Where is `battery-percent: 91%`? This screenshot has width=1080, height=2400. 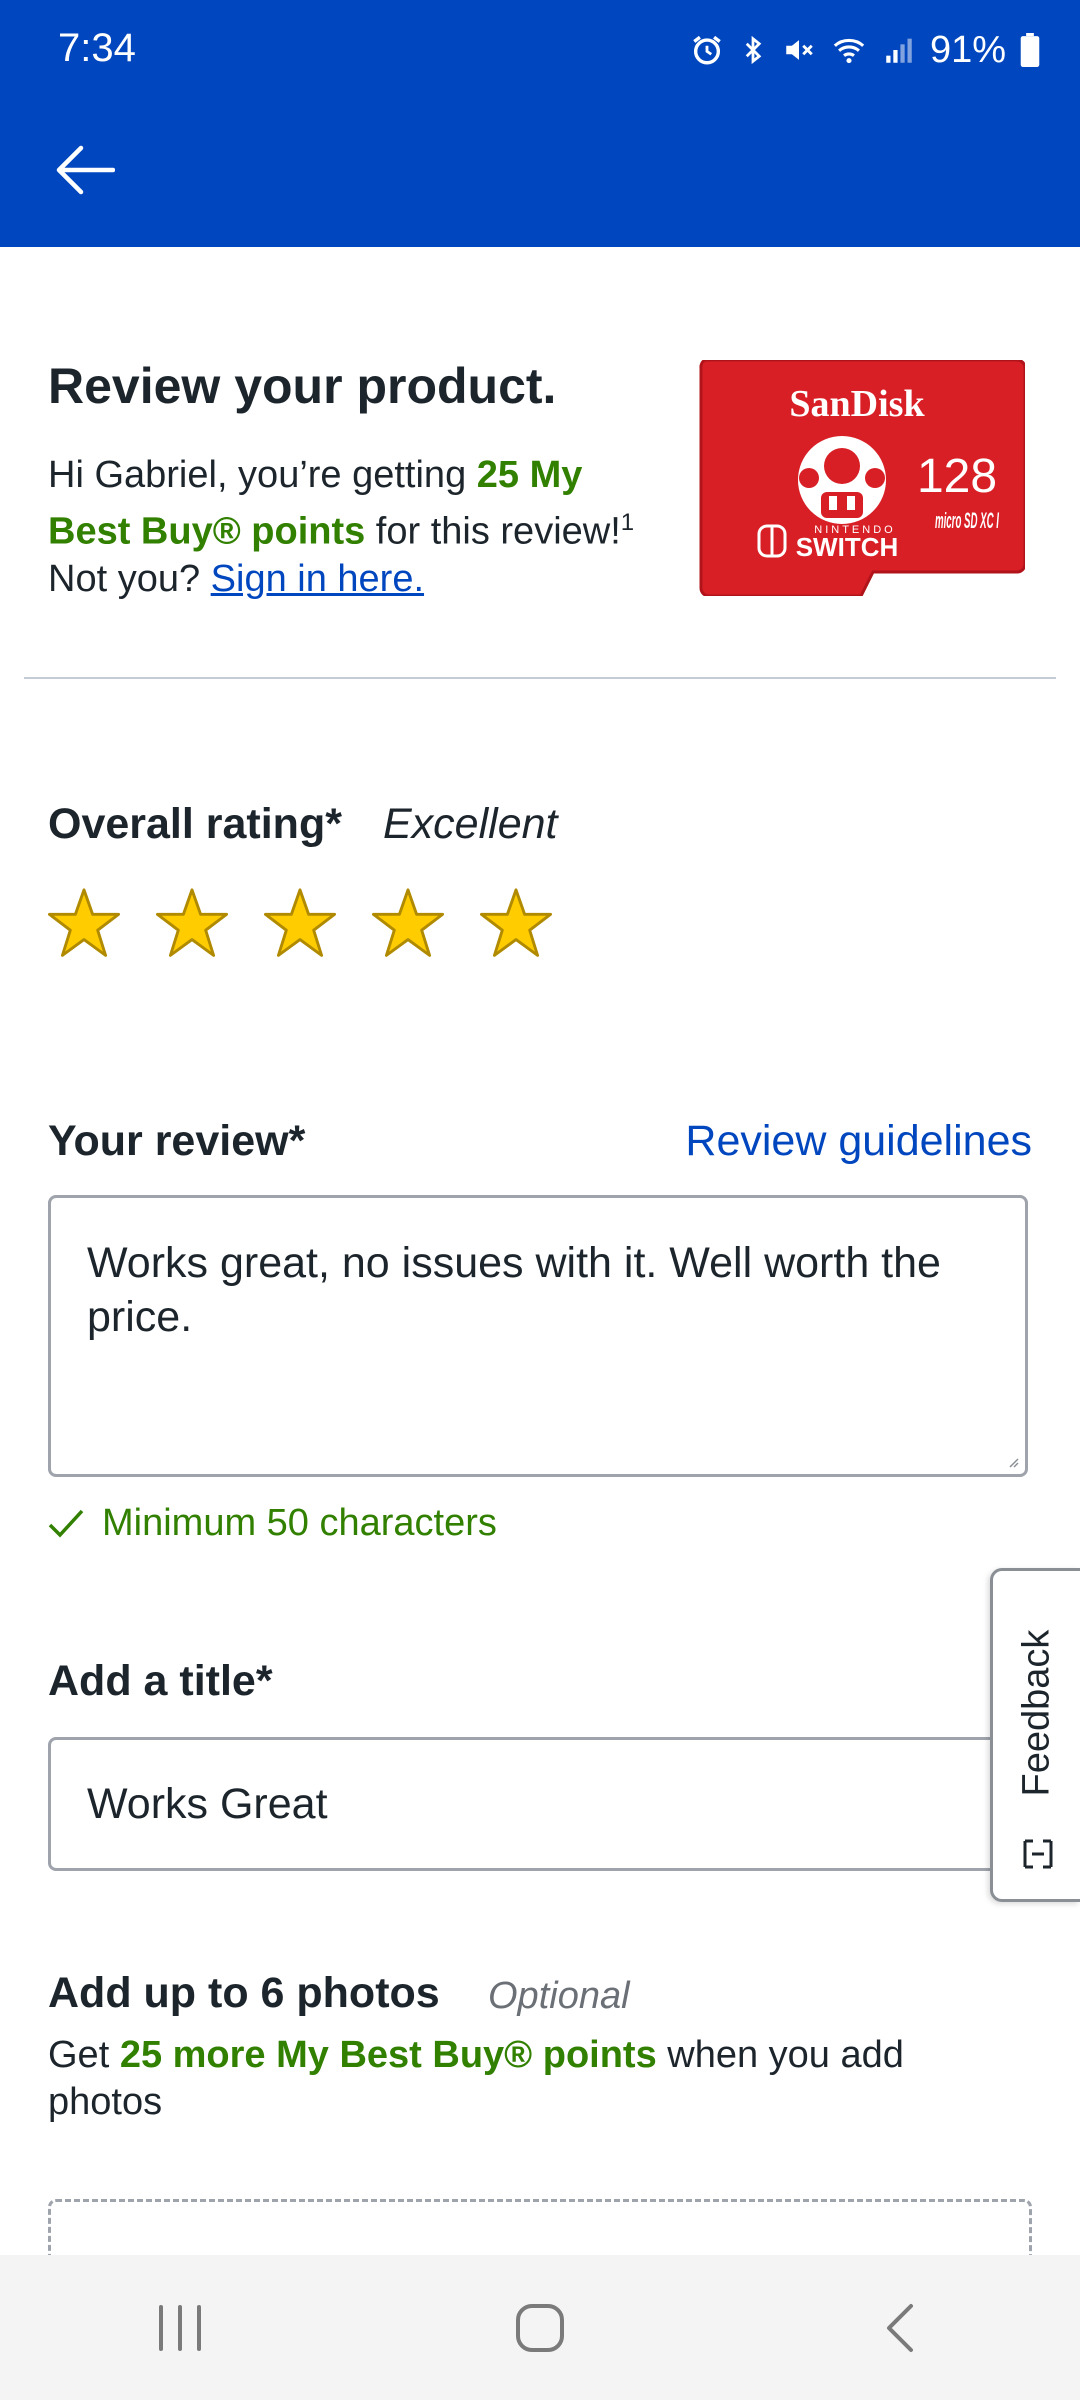
battery-percent: 91% is located at coordinates (967, 49).